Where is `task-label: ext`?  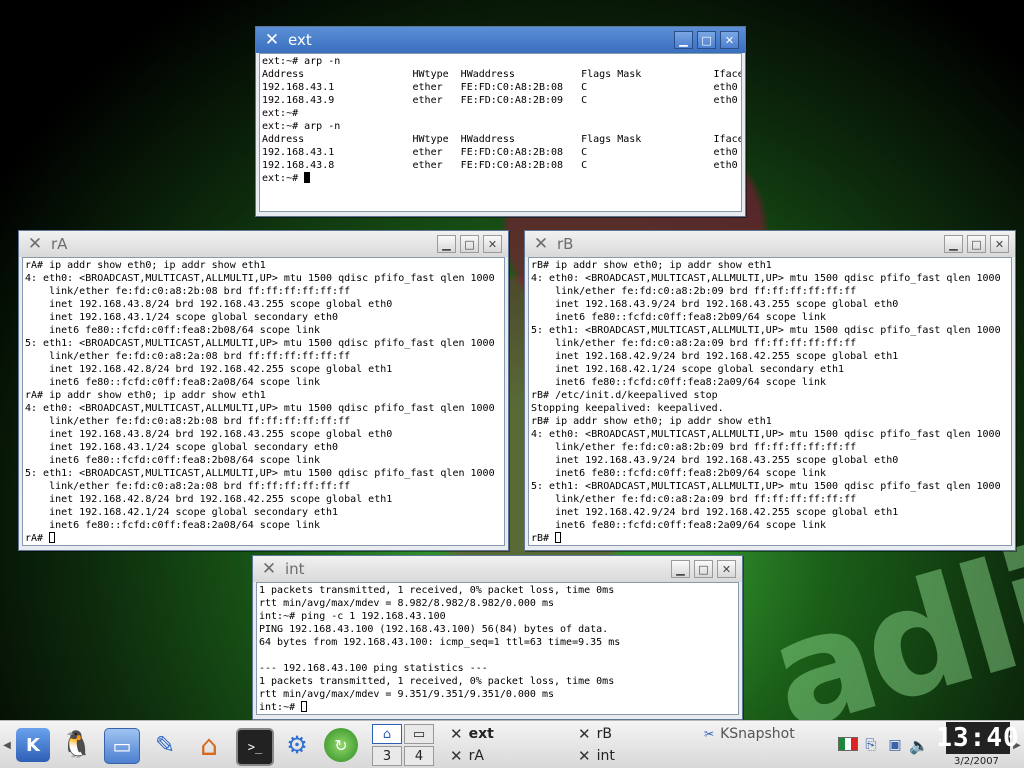 task-label: ext is located at coordinates (481, 734).